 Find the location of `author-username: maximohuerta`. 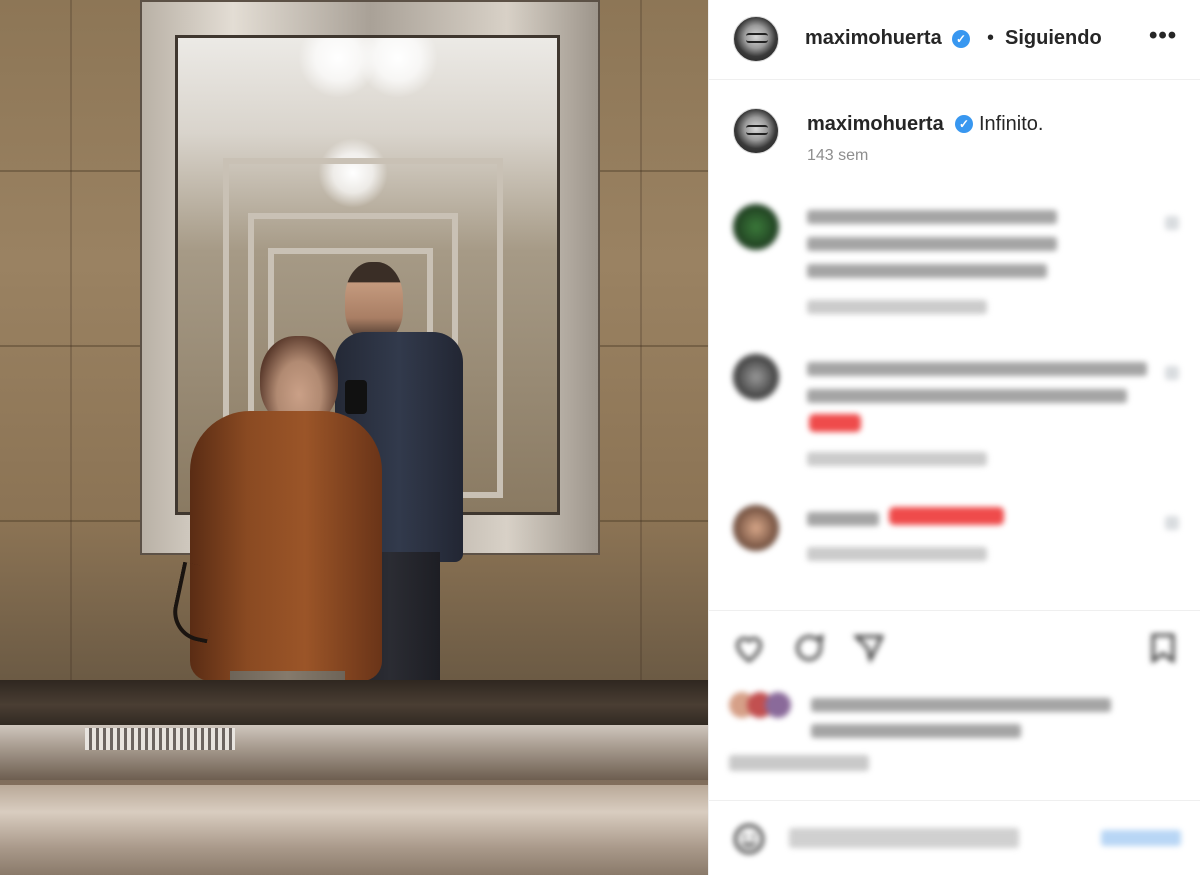

author-username: maximohuerta is located at coordinates (873, 38).